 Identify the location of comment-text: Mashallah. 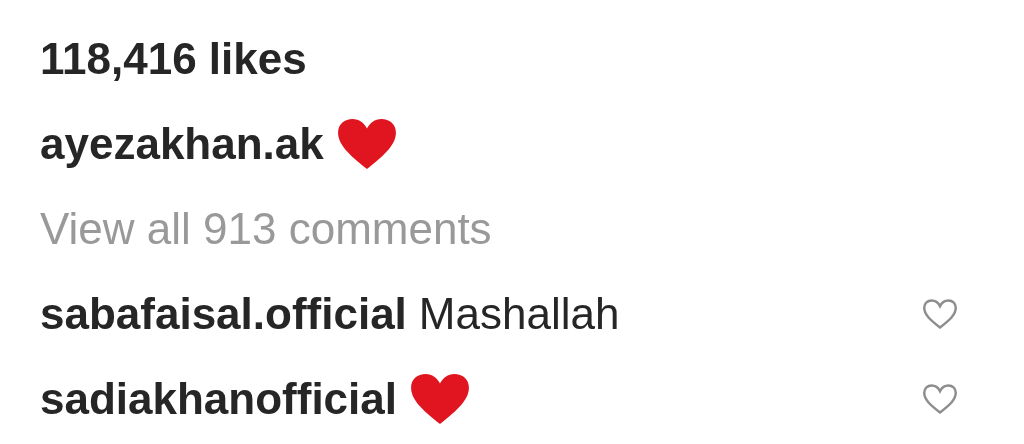
(519, 313).